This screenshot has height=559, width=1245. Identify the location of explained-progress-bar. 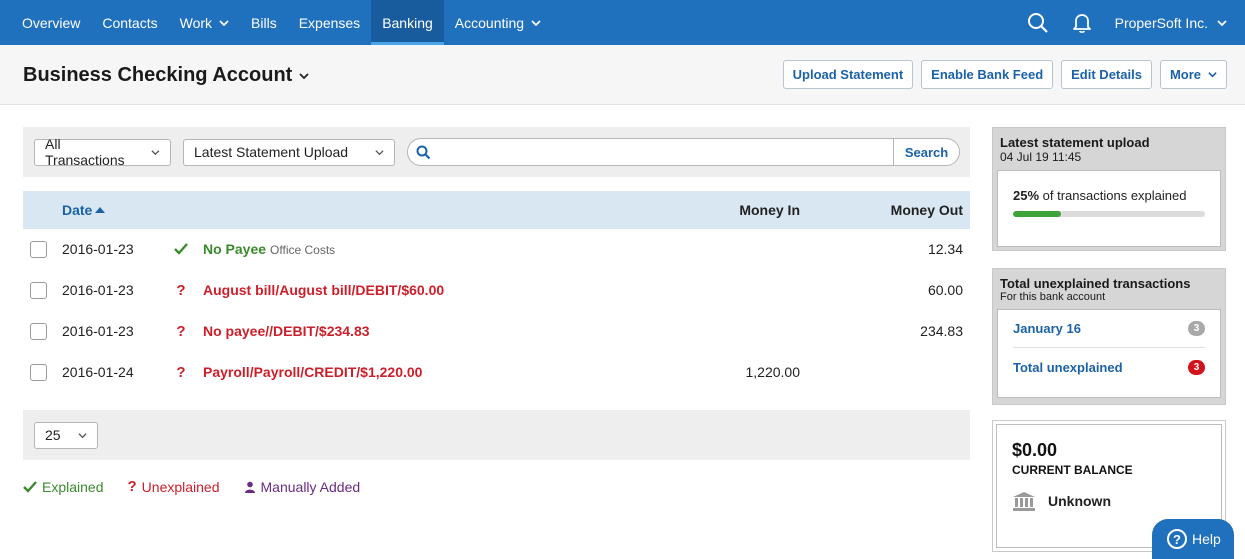
(1109, 214).